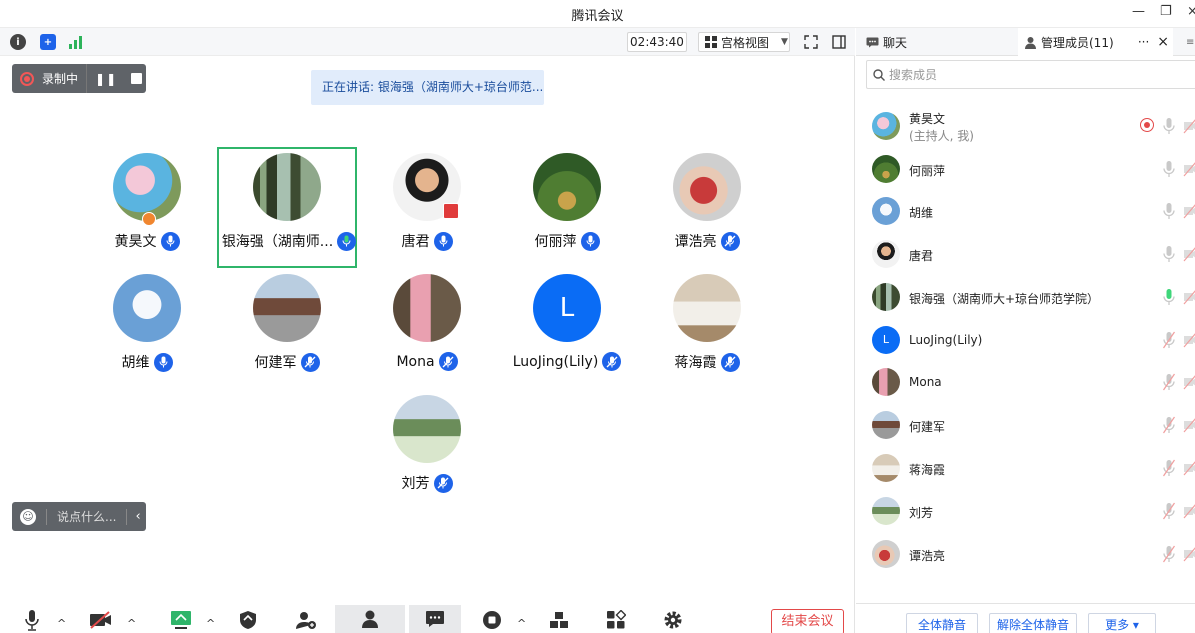 Image resolution: width=1195 pixels, height=633 pixels. Describe the element at coordinates (1030, 74) in the screenshot. I see `member-search-input: 搜索成员` at that location.